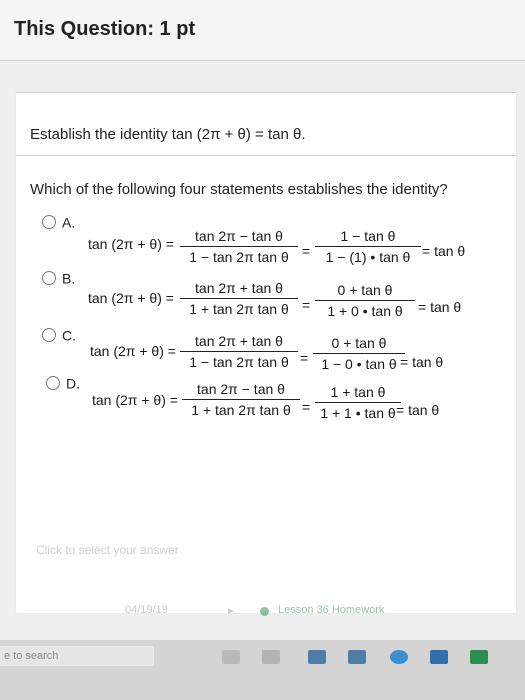  I want to click on option-d: D., so click(63, 382).